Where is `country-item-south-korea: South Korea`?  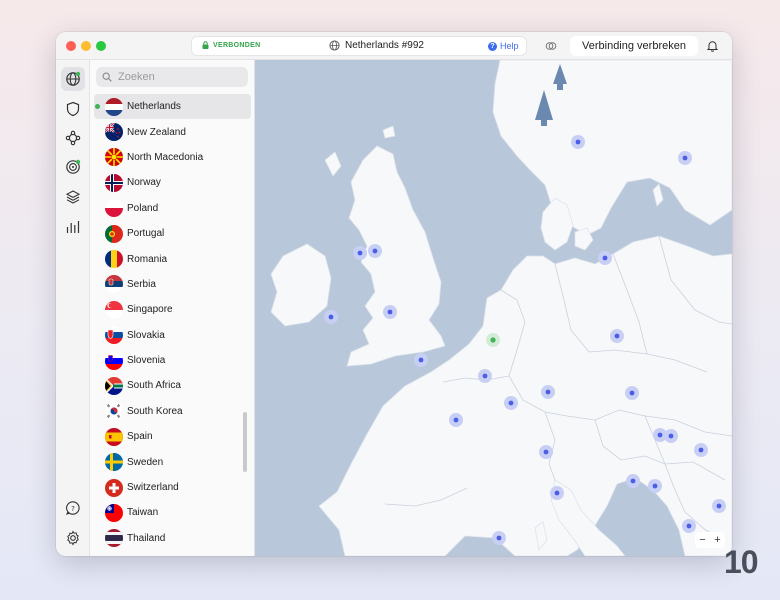 country-item-south-korea: South Korea is located at coordinates (172, 411).